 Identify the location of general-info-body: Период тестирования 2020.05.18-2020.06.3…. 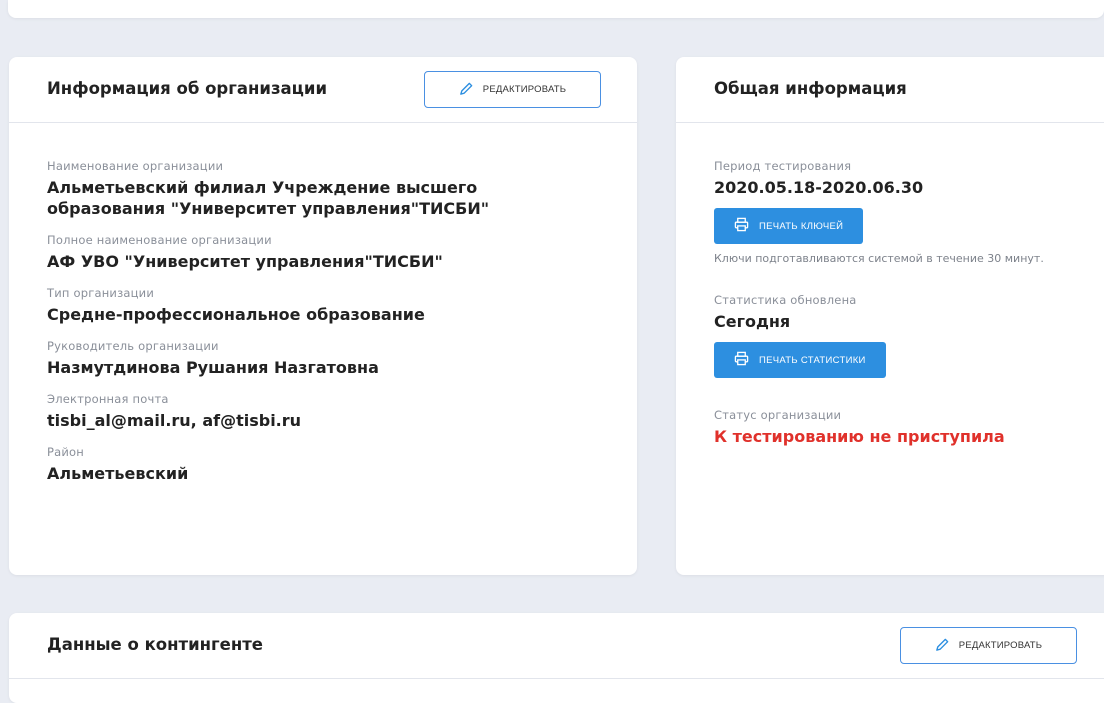
(904, 310).